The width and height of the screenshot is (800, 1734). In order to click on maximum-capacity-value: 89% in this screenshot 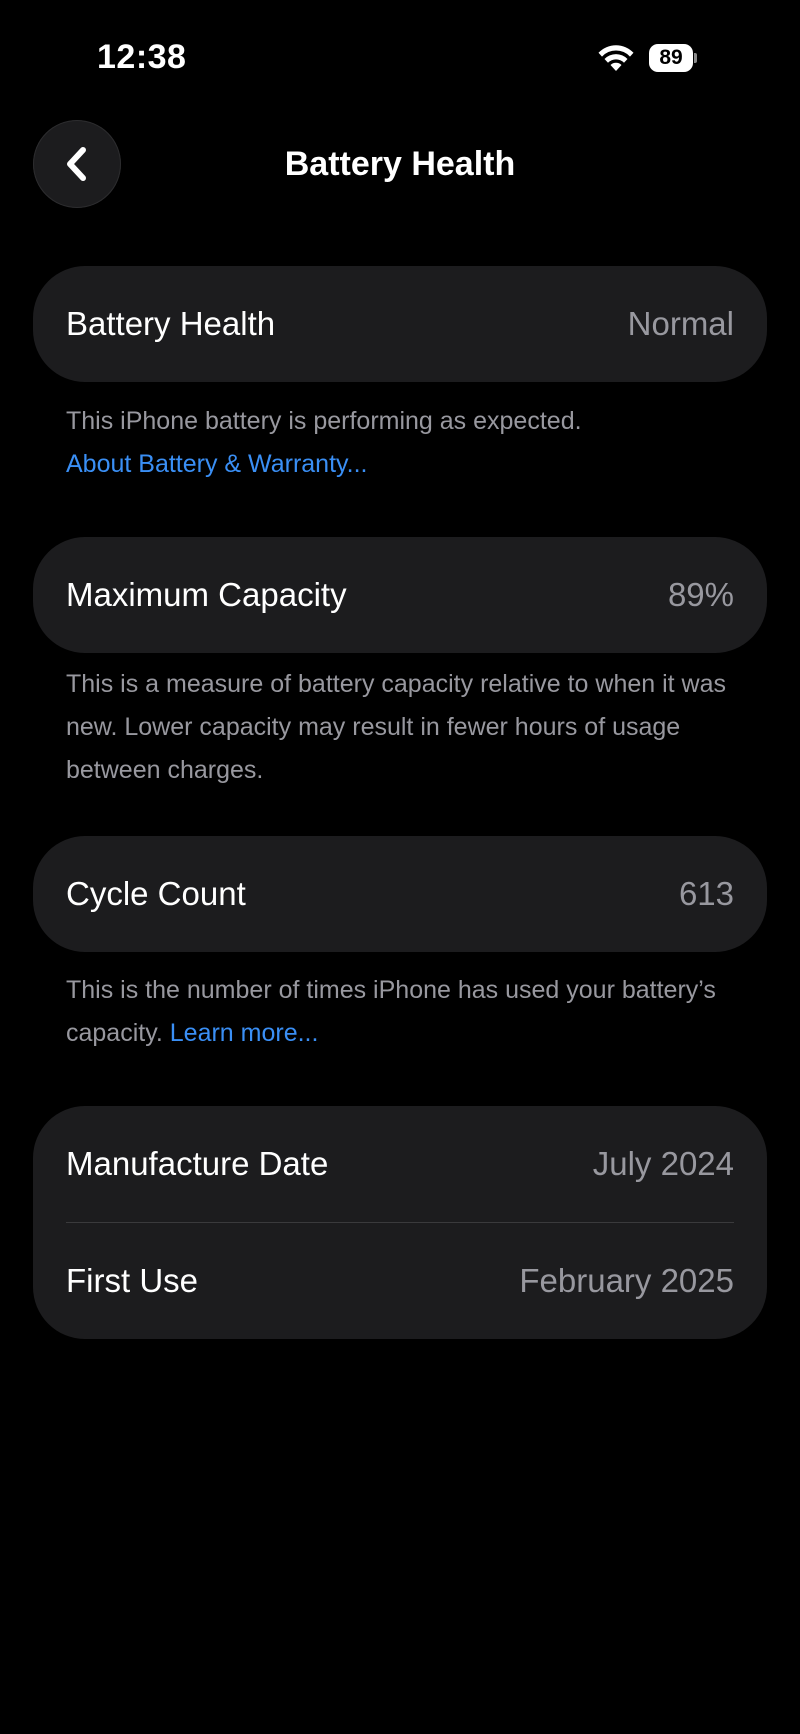, I will do `click(700, 594)`.